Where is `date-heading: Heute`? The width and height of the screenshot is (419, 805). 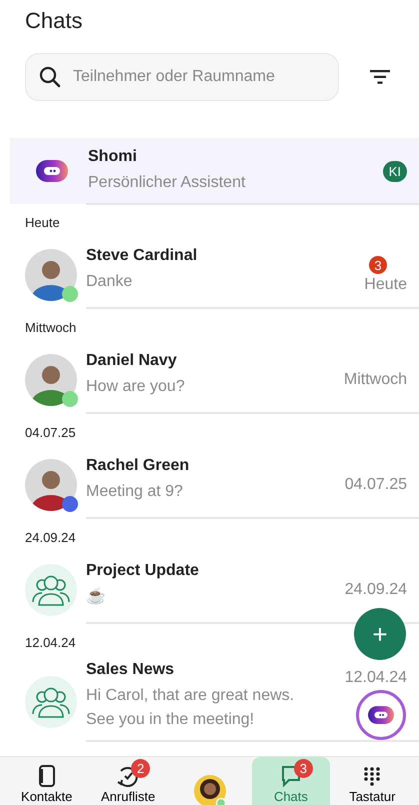
date-heading: Heute is located at coordinates (42, 222).